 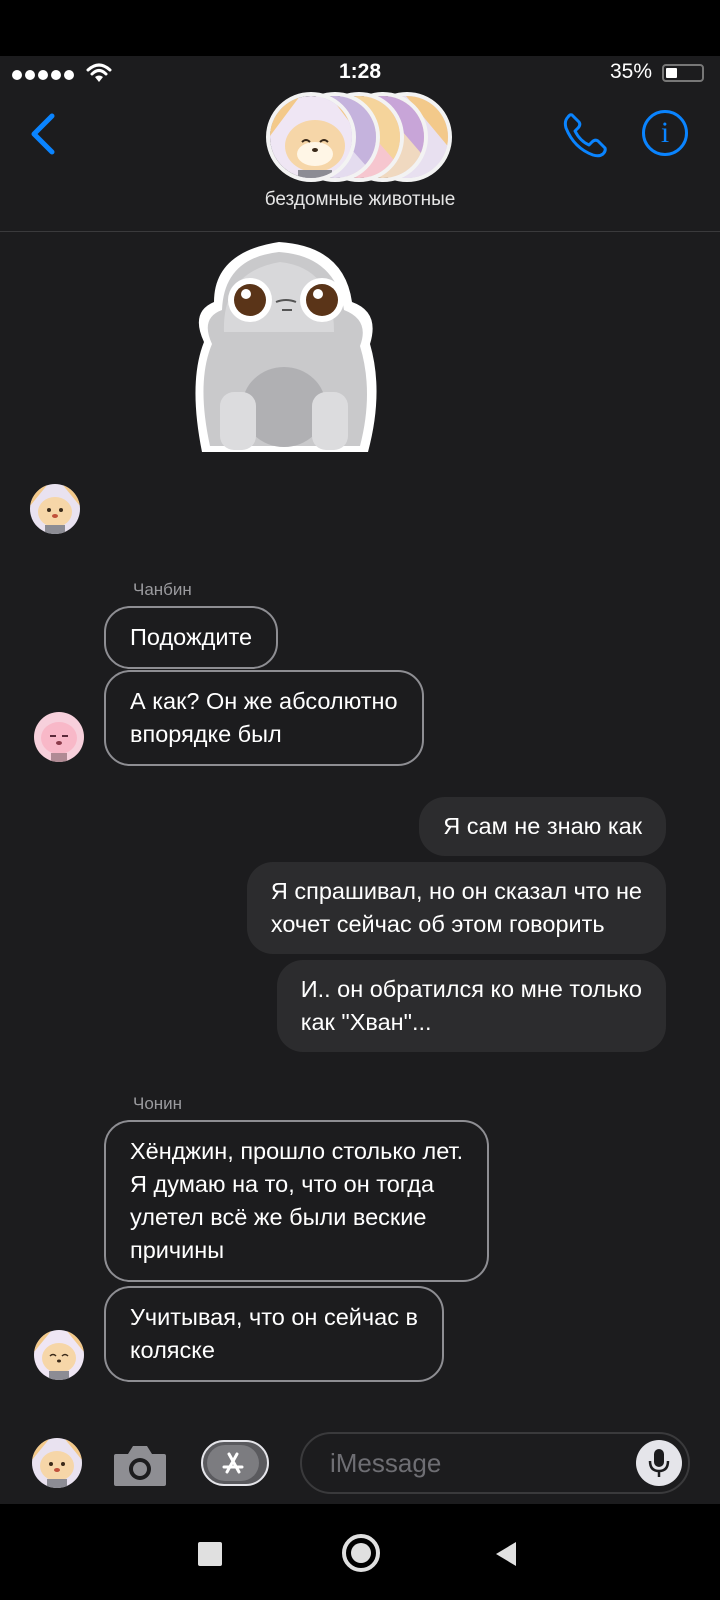 What do you see at coordinates (360, 74) in the screenshot?
I see `status-bar: 1:28 35%` at bounding box center [360, 74].